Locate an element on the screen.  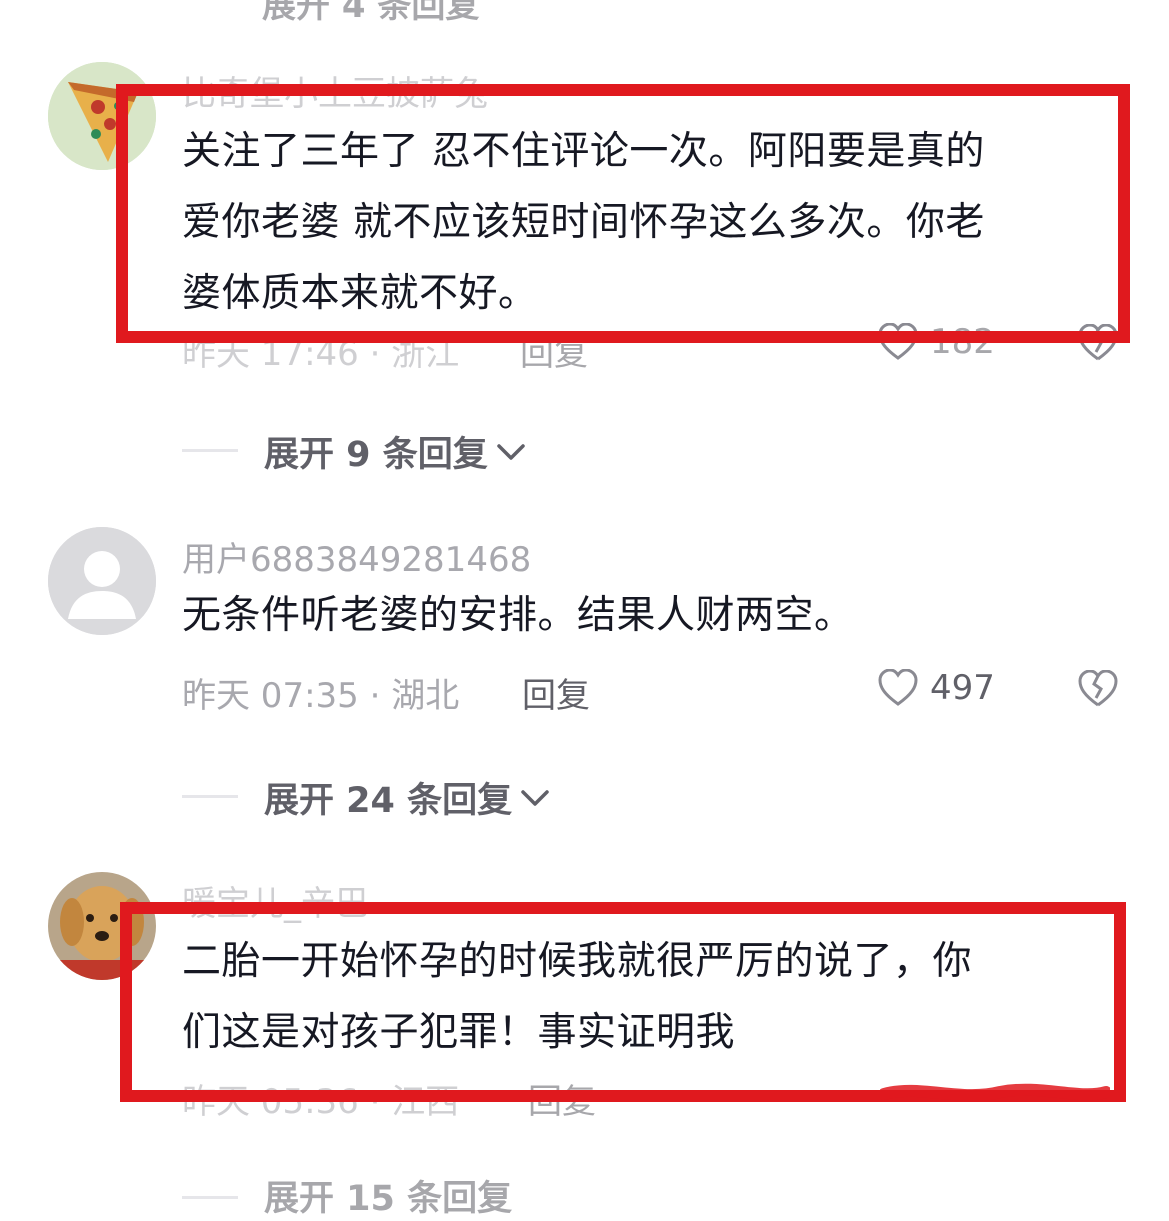
heart-icon is located at coordinates (898, 687).